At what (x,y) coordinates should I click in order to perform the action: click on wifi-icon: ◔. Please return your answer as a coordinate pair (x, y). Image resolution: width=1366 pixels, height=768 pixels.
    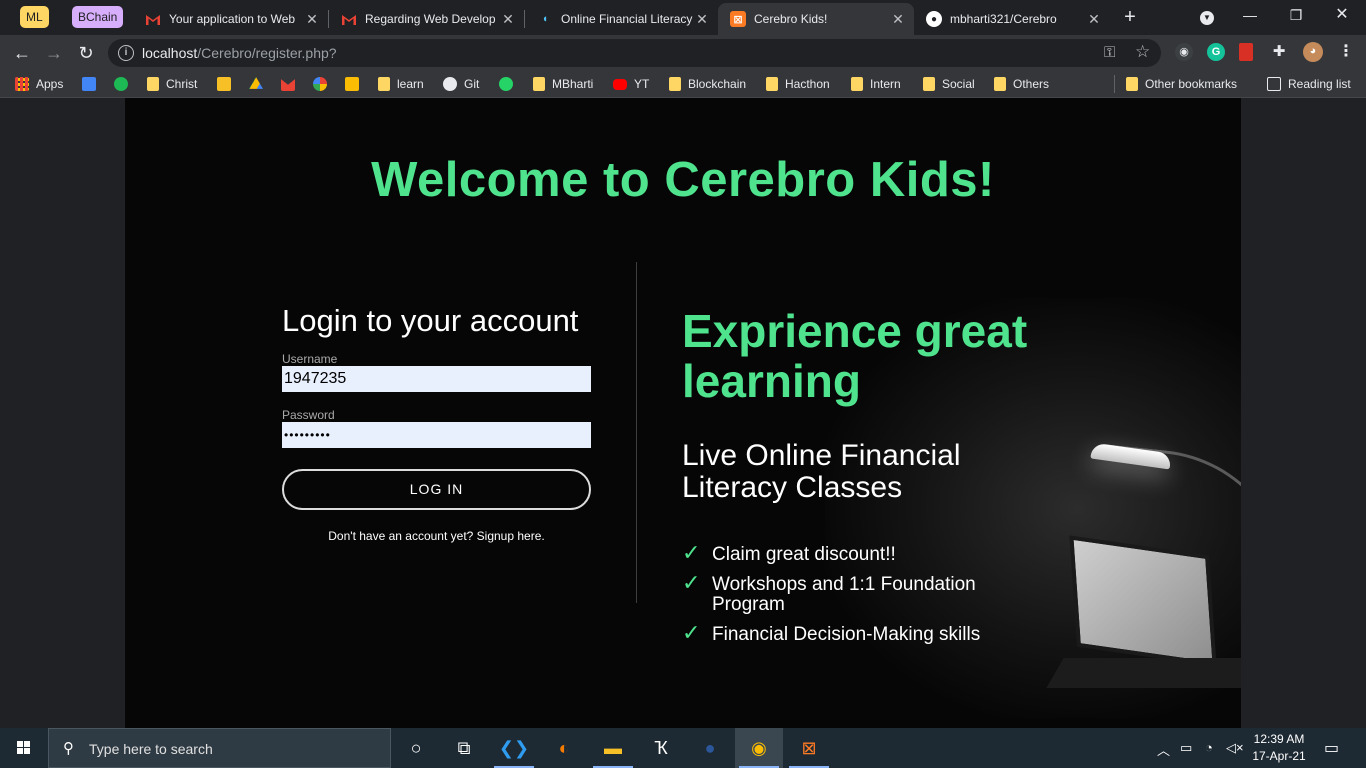
    Looking at the image, I should click on (1209, 747).